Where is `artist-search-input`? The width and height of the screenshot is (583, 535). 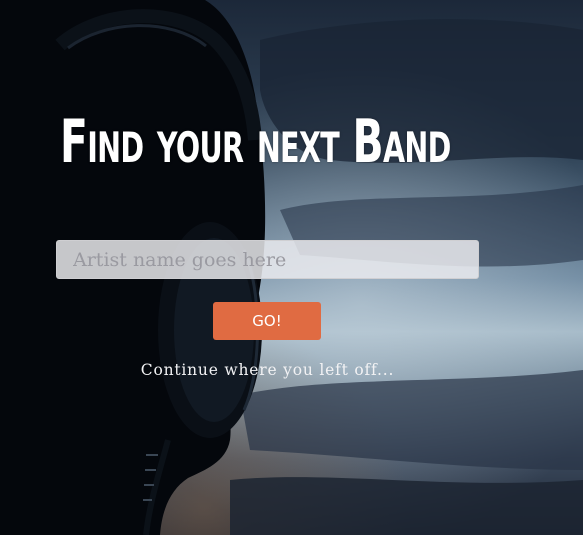
artist-search-input is located at coordinates (267, 259).